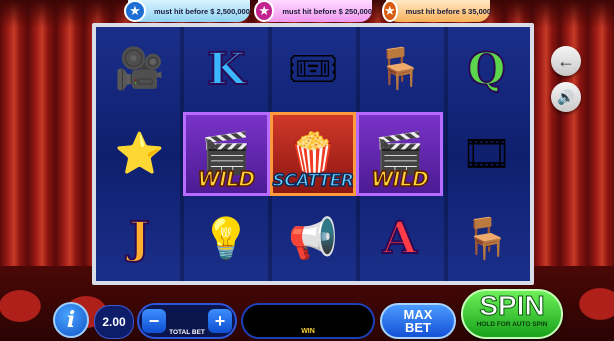  I want to click on reel-cell: J, so click(139, 238).